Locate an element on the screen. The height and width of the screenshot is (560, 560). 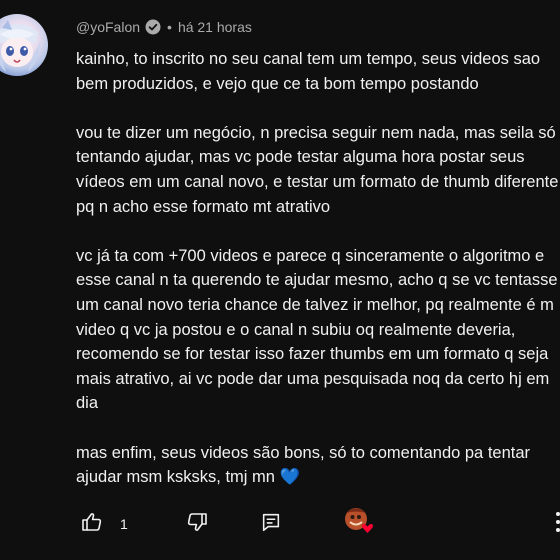
comment-line: pq n acho esse formato mt atrativo is located at coordinates (203, 206).